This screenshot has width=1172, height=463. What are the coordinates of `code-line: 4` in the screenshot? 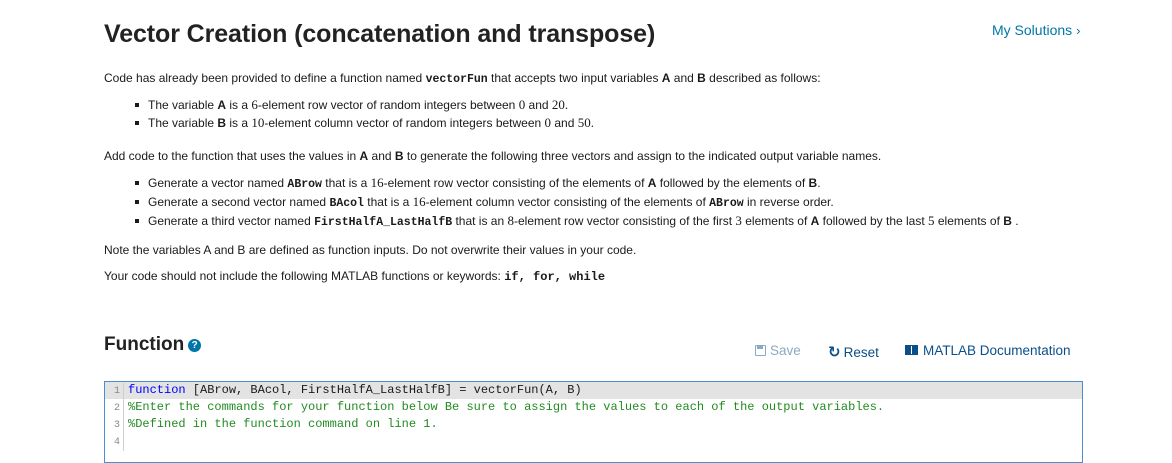 It's located at (593, 442).